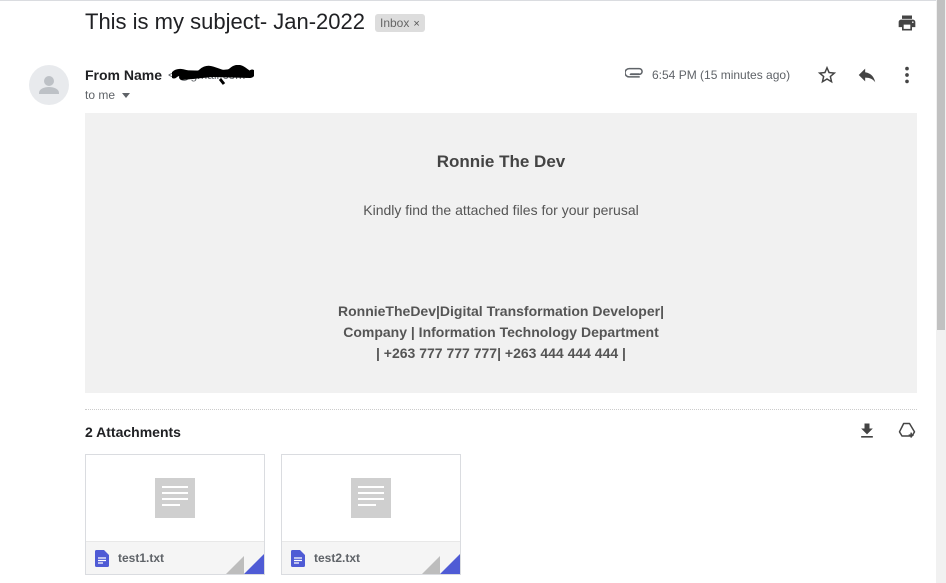 The height and width of the screenshot is (583, 946). Describe the element at coordinates (126, 96) in the screenshot. I see `chevron-down-icon` at that location.